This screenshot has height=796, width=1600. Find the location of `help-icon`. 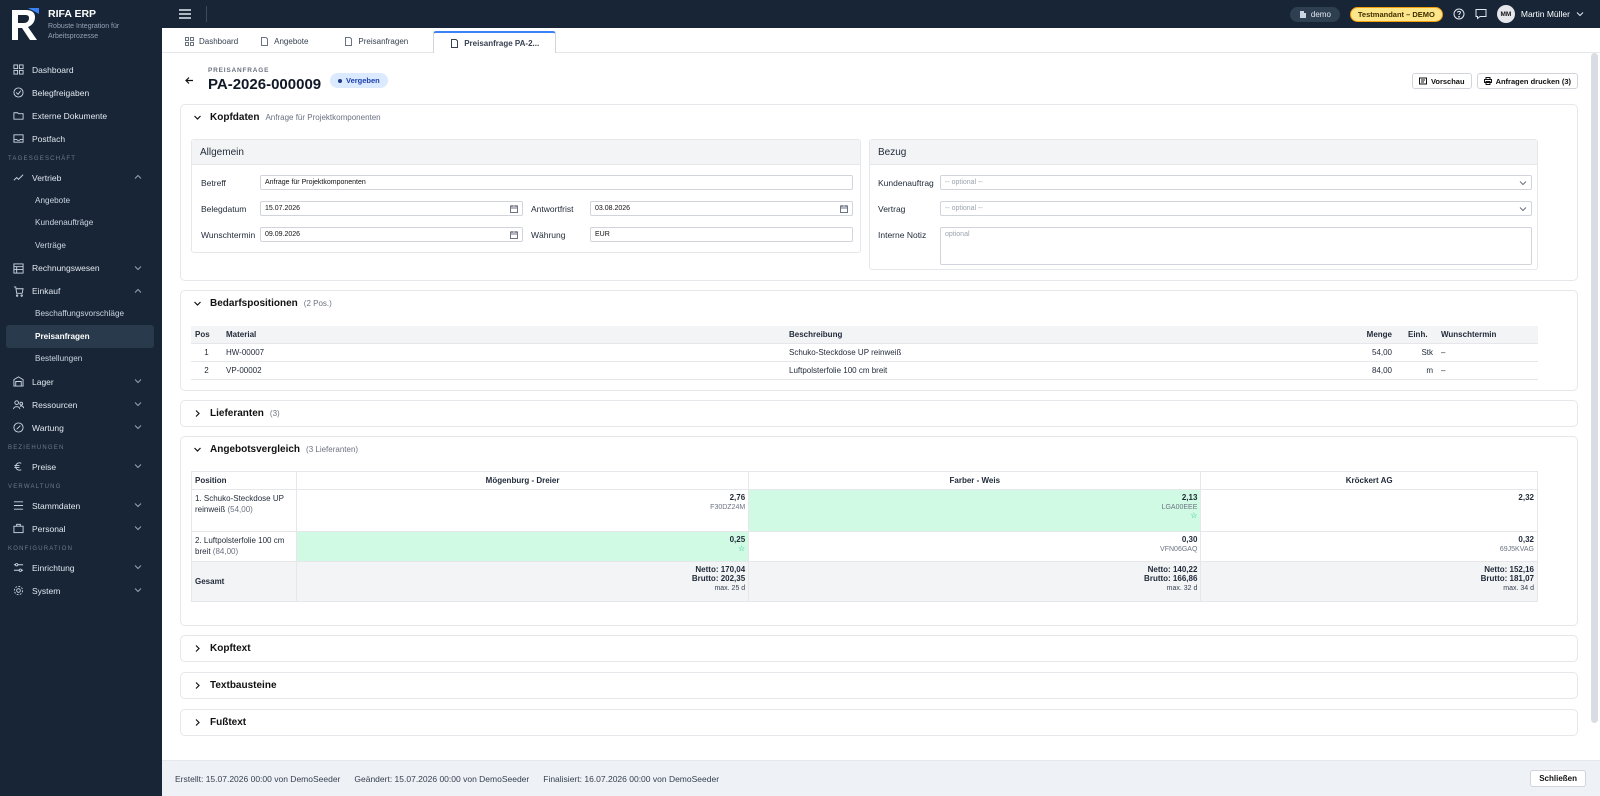

help-icon is located at coordinates (1459, 14).